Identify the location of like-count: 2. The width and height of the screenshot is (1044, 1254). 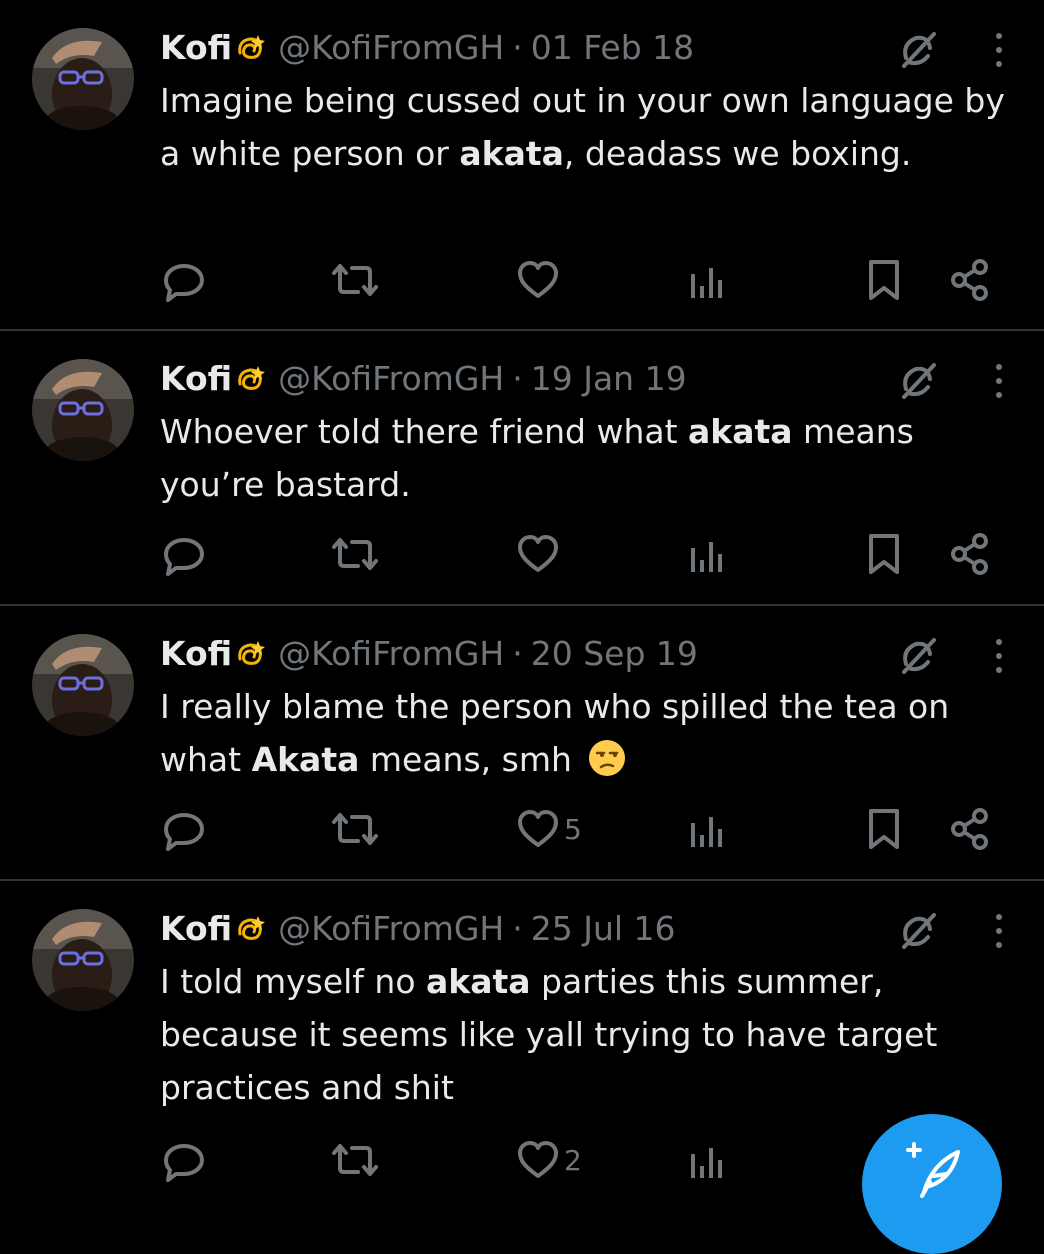
(573, 1160).